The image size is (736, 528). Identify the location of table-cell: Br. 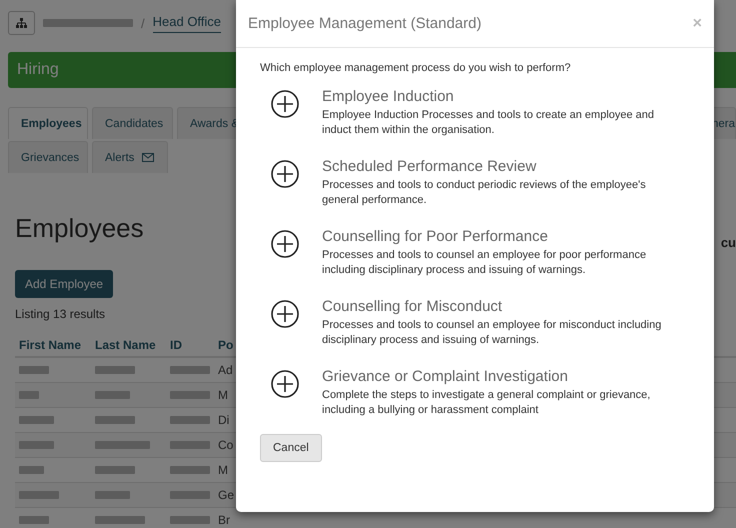
(224, 520).